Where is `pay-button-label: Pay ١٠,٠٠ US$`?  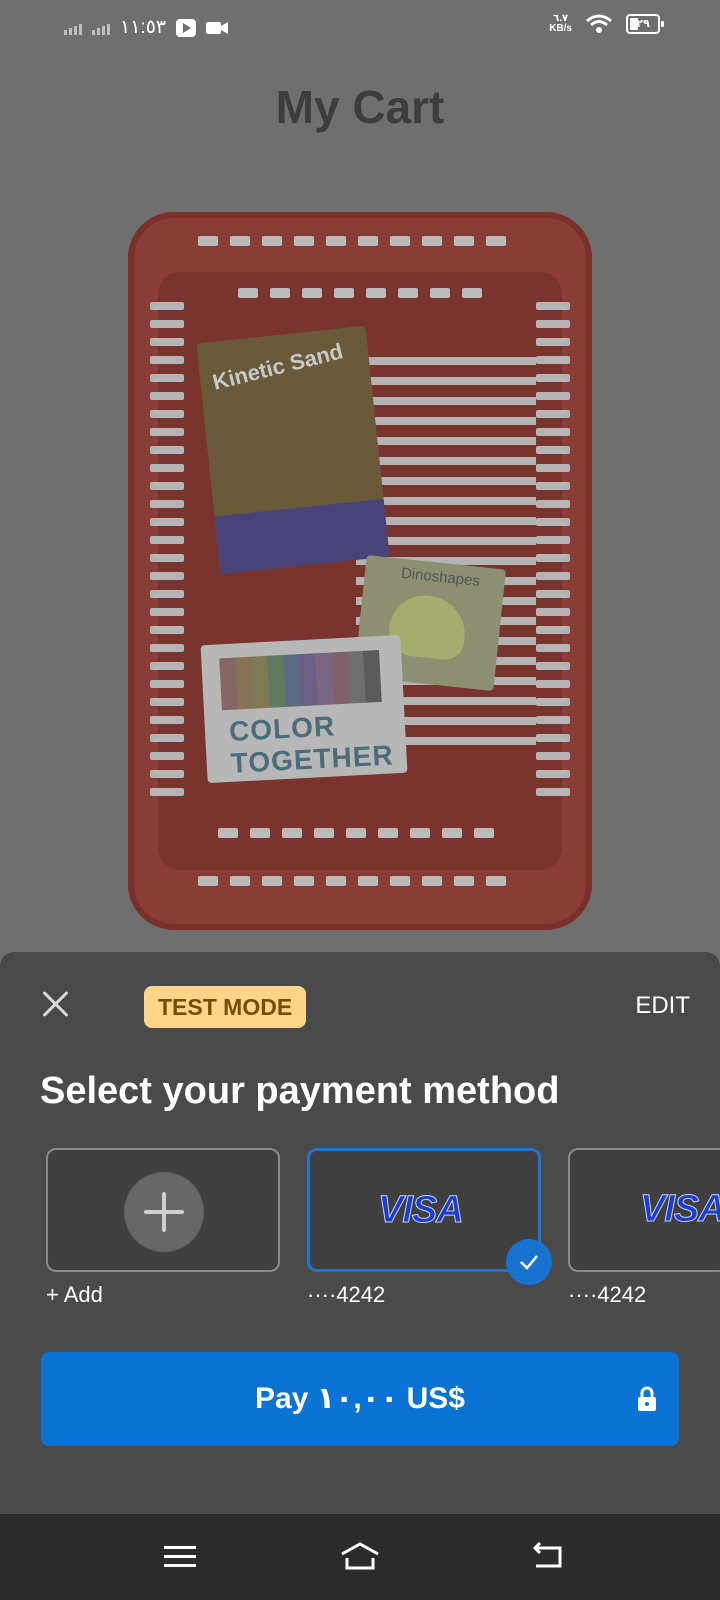 pay-button-label: Pay ١٠,٠٠ US$ is located at coordinates (360, 1398).